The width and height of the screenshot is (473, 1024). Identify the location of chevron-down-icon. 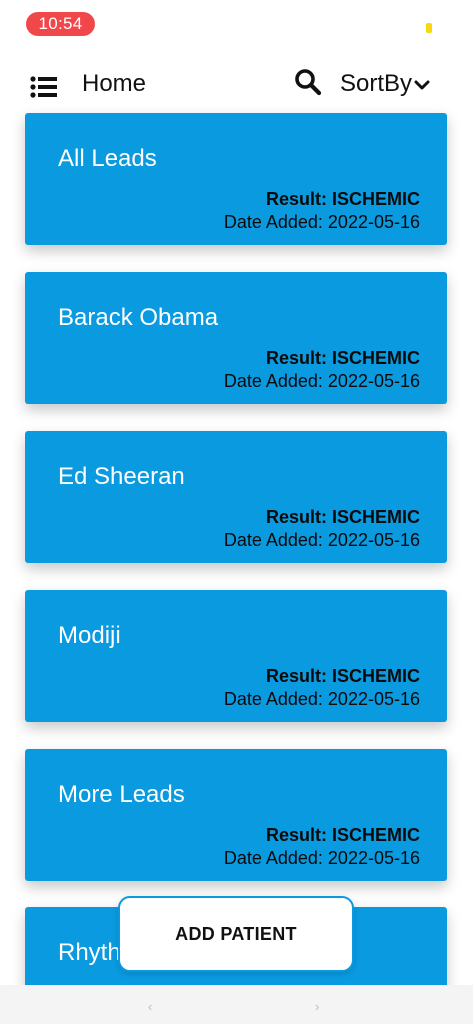
(422, 85).